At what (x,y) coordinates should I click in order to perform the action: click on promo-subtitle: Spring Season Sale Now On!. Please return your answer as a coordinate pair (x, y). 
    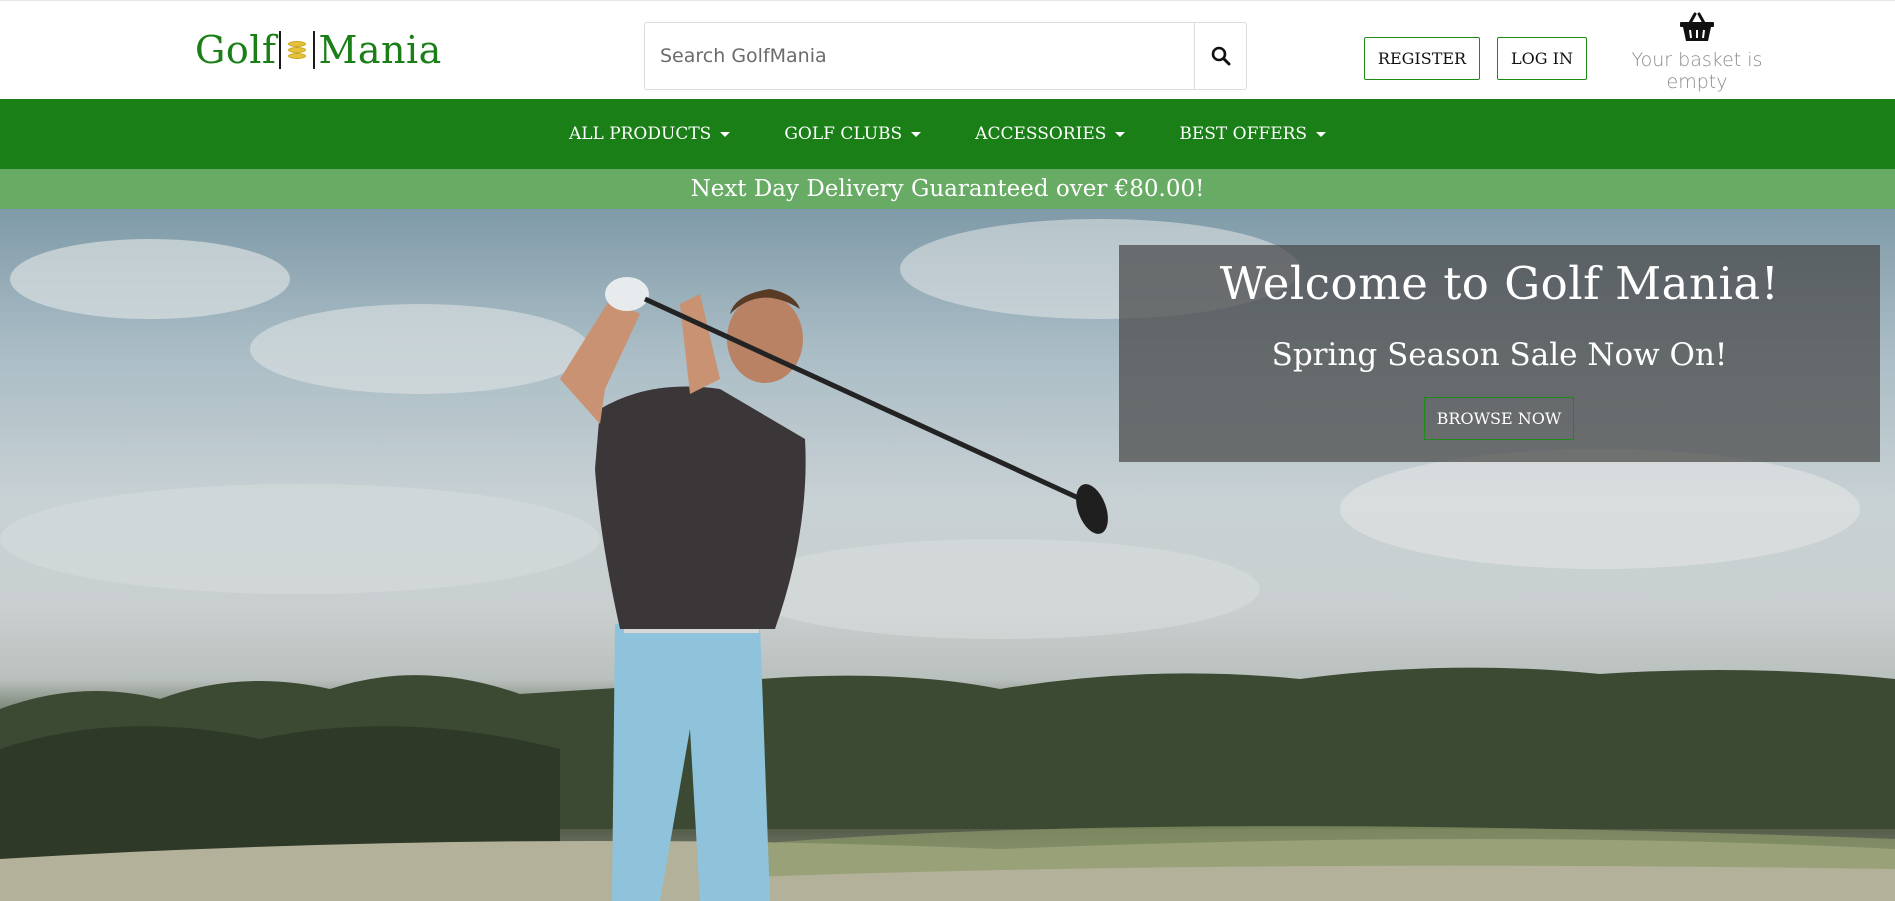
    Looking at the image, I should click on (1499, 355).